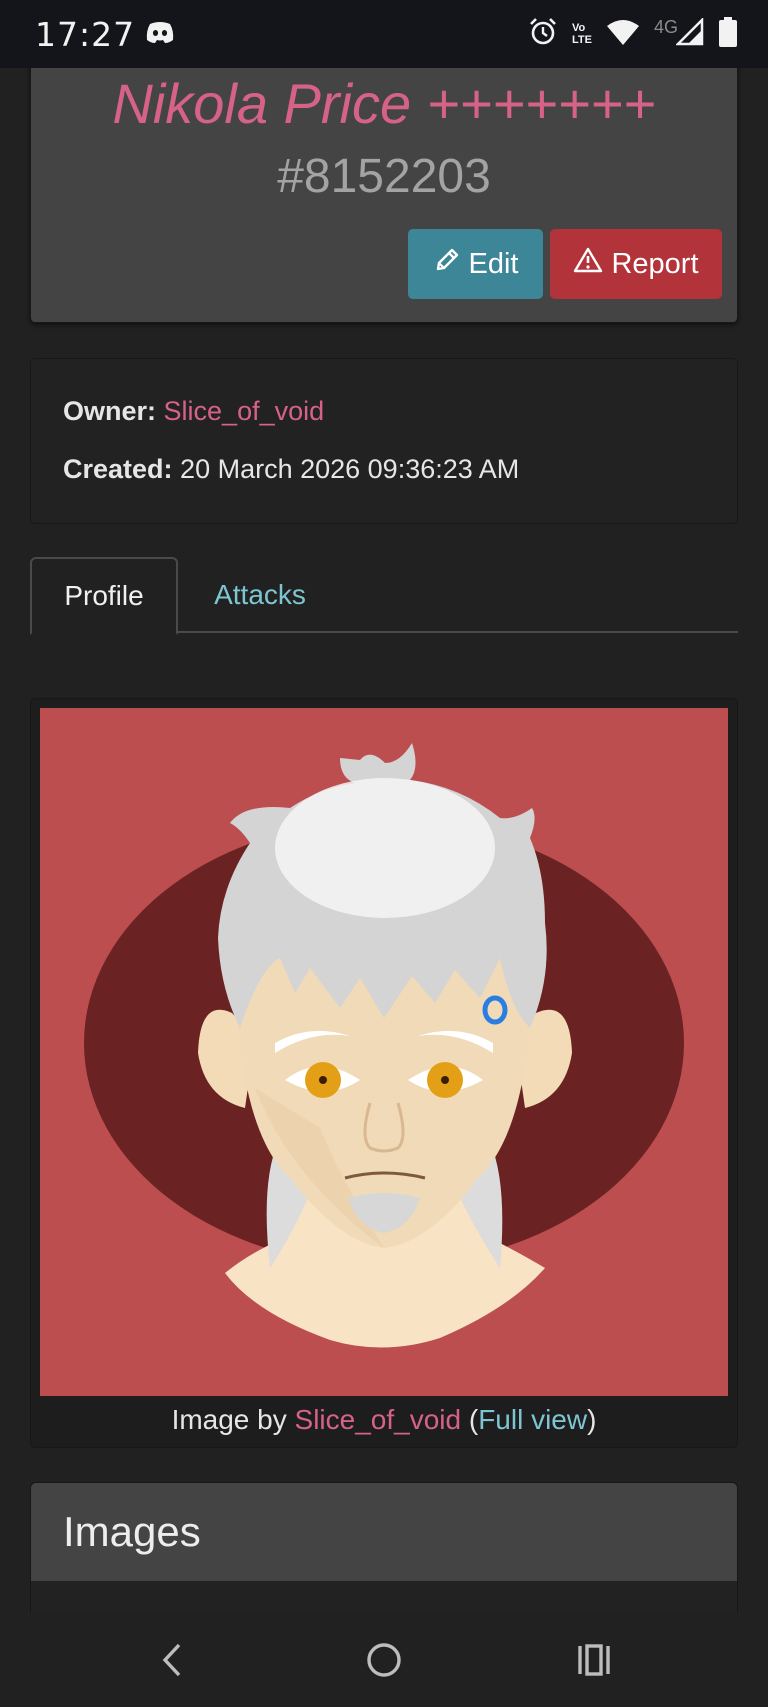 The height and width of the screenshot is (1707, 768). I want to click on status-left: 17:27, so click(105, 34).